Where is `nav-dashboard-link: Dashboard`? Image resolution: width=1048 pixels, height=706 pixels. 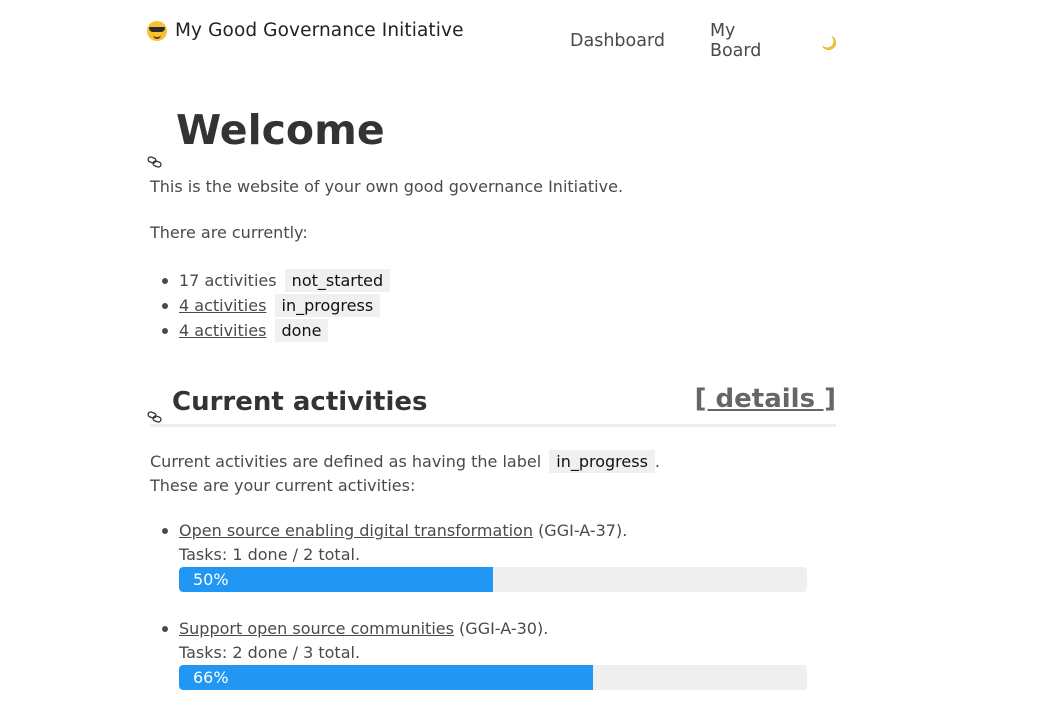
nav-dashboard-link: Dashboard is located at coordinates (617, 41).